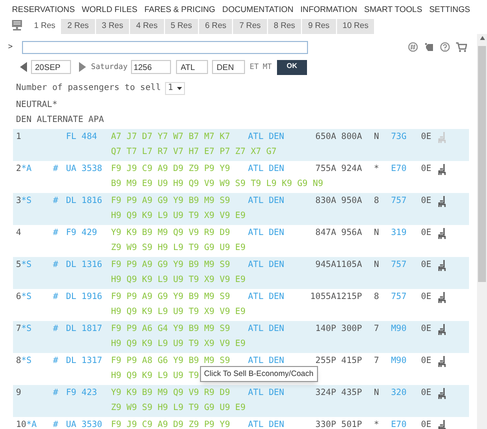 The width and height of the screenshot is (487, 429). What do you see at coordinates (78, 26) in the screenshot?
I see `tab: 2 Res` at bounding box center [78, 26].